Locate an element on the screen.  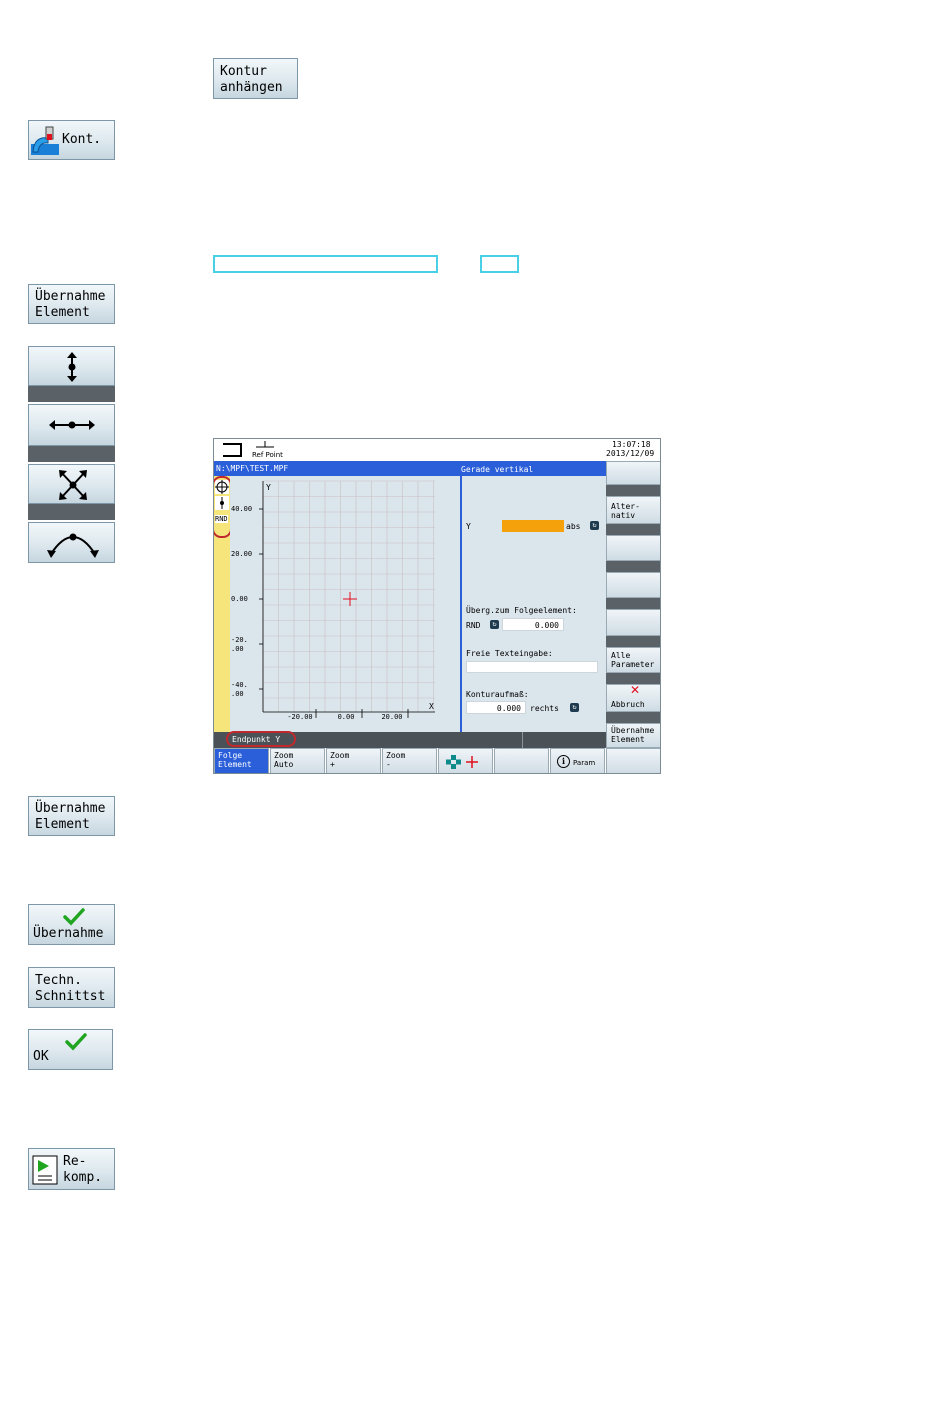
zoom-plus-button: Zoom + is located at coordinates (353, 760).